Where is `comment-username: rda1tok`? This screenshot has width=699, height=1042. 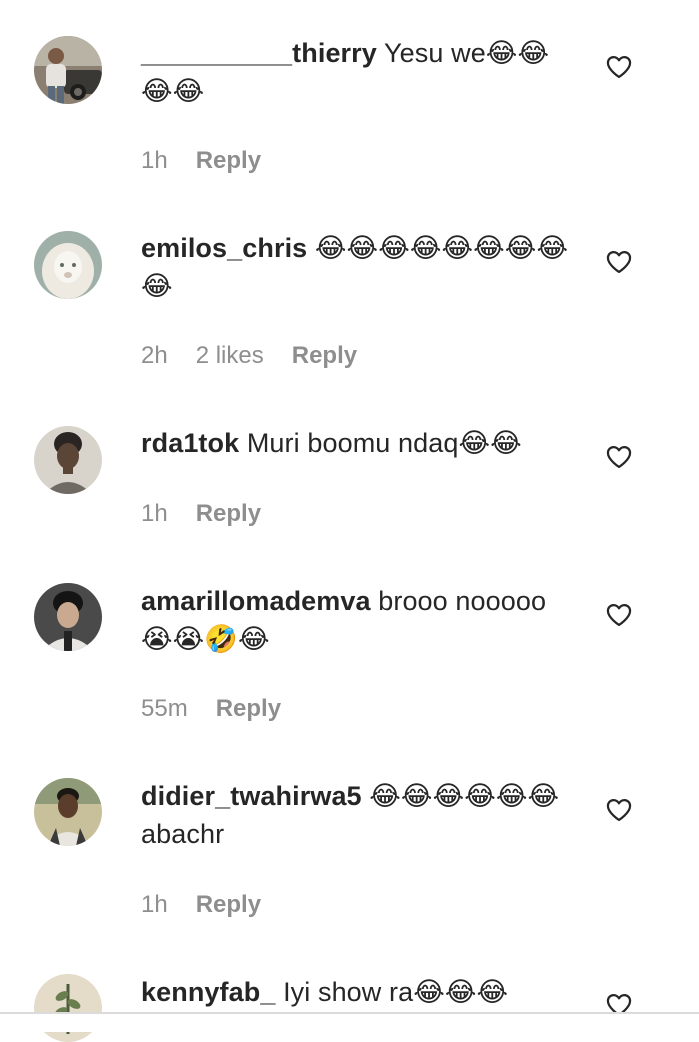 comment-username: rda1tok is located at coordinates (190, 443).